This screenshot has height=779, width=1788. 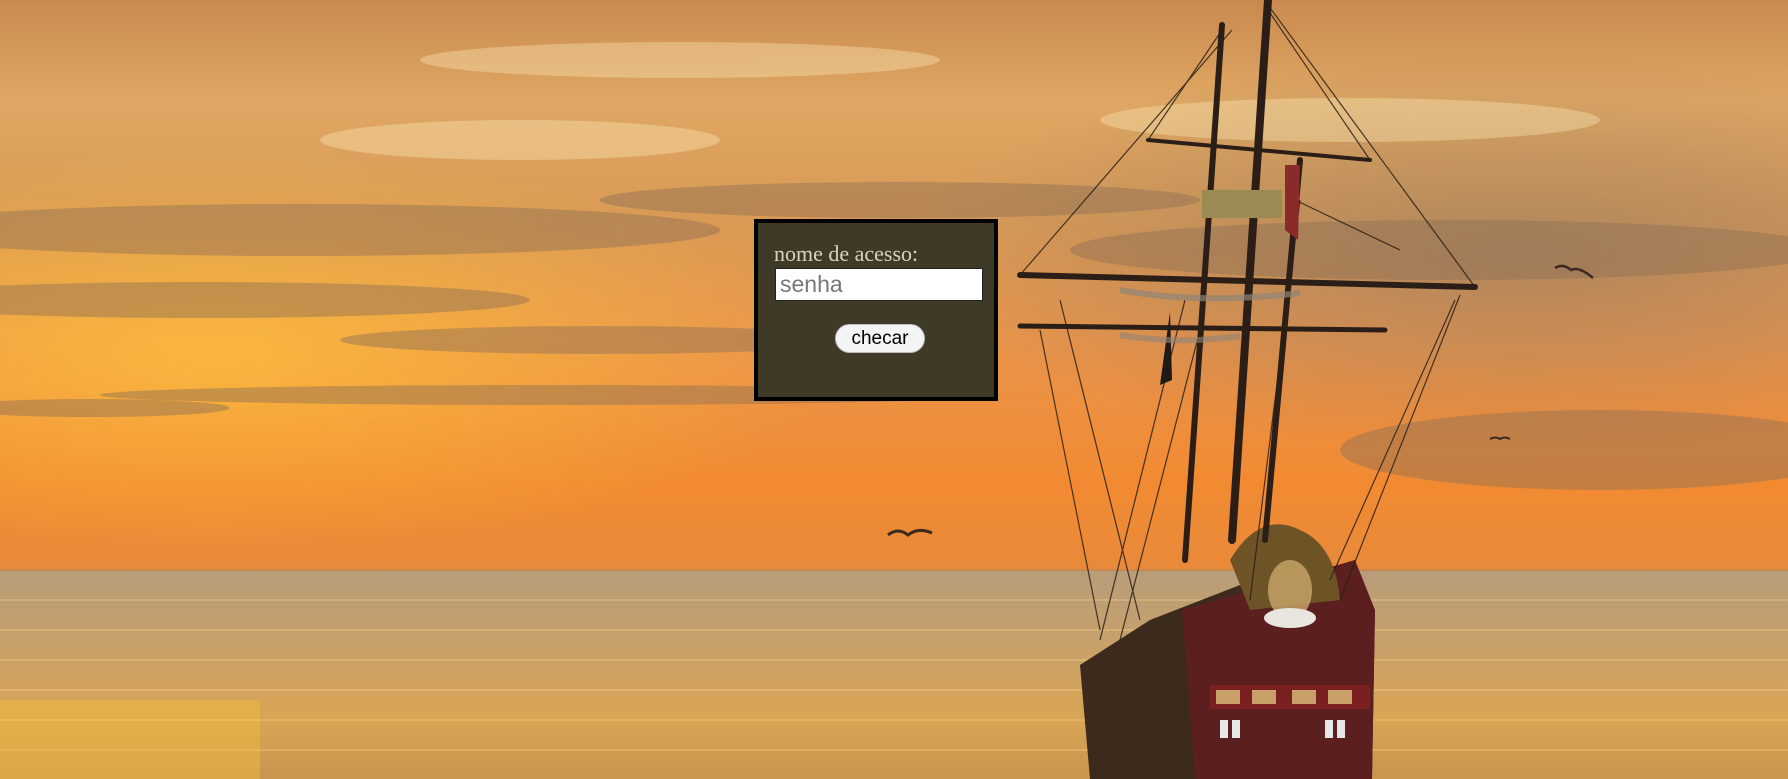 What do you see at coordinates (876, 310) in the screenshot?
I see `login-panel: nome de acesso: checar` at bounding box center [876, 310].